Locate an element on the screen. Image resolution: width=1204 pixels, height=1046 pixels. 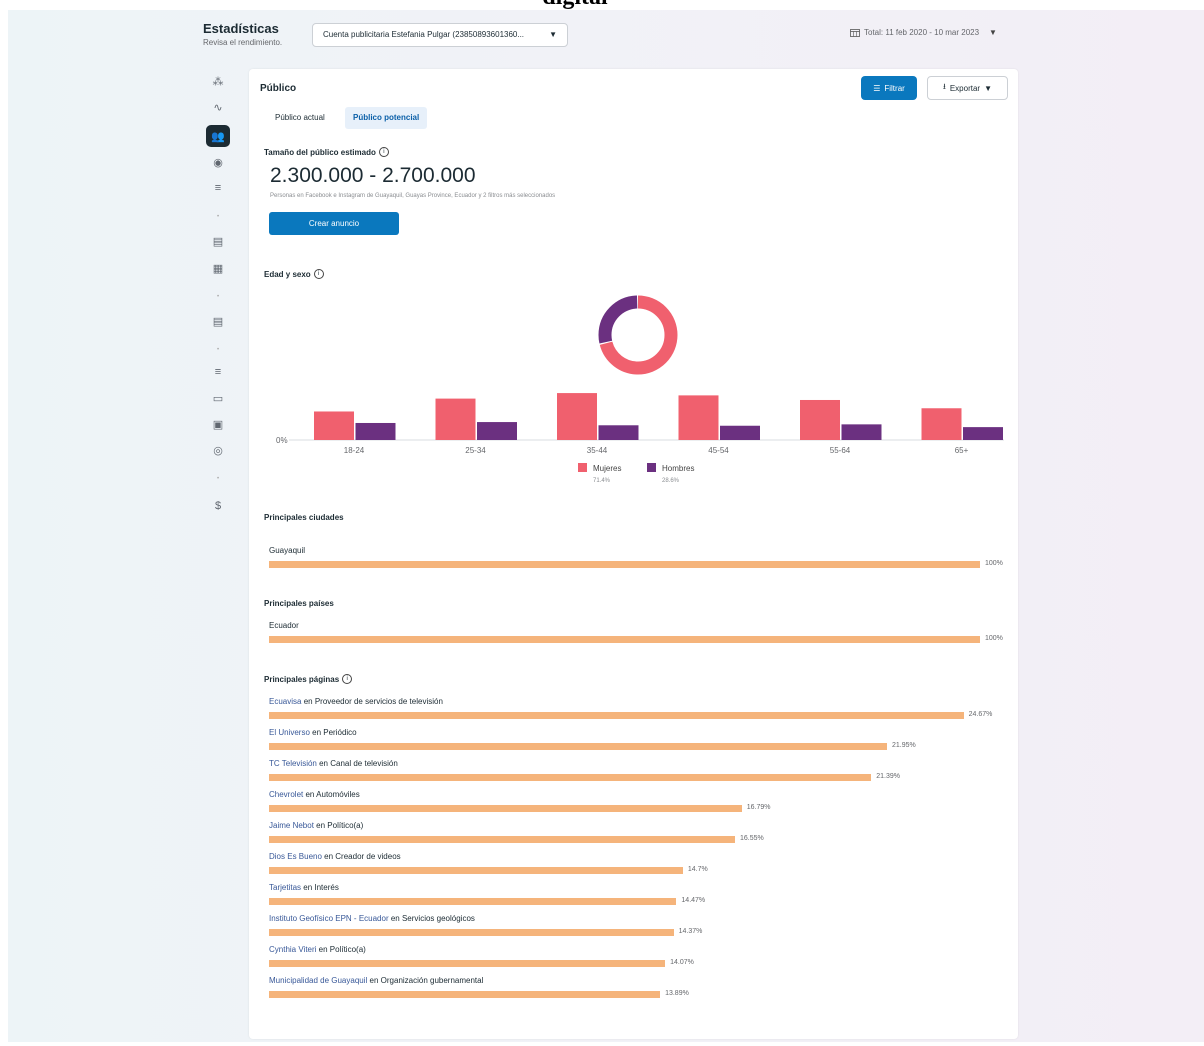
pages-title-text: Principales páginas is located at coordinates (302, 679).